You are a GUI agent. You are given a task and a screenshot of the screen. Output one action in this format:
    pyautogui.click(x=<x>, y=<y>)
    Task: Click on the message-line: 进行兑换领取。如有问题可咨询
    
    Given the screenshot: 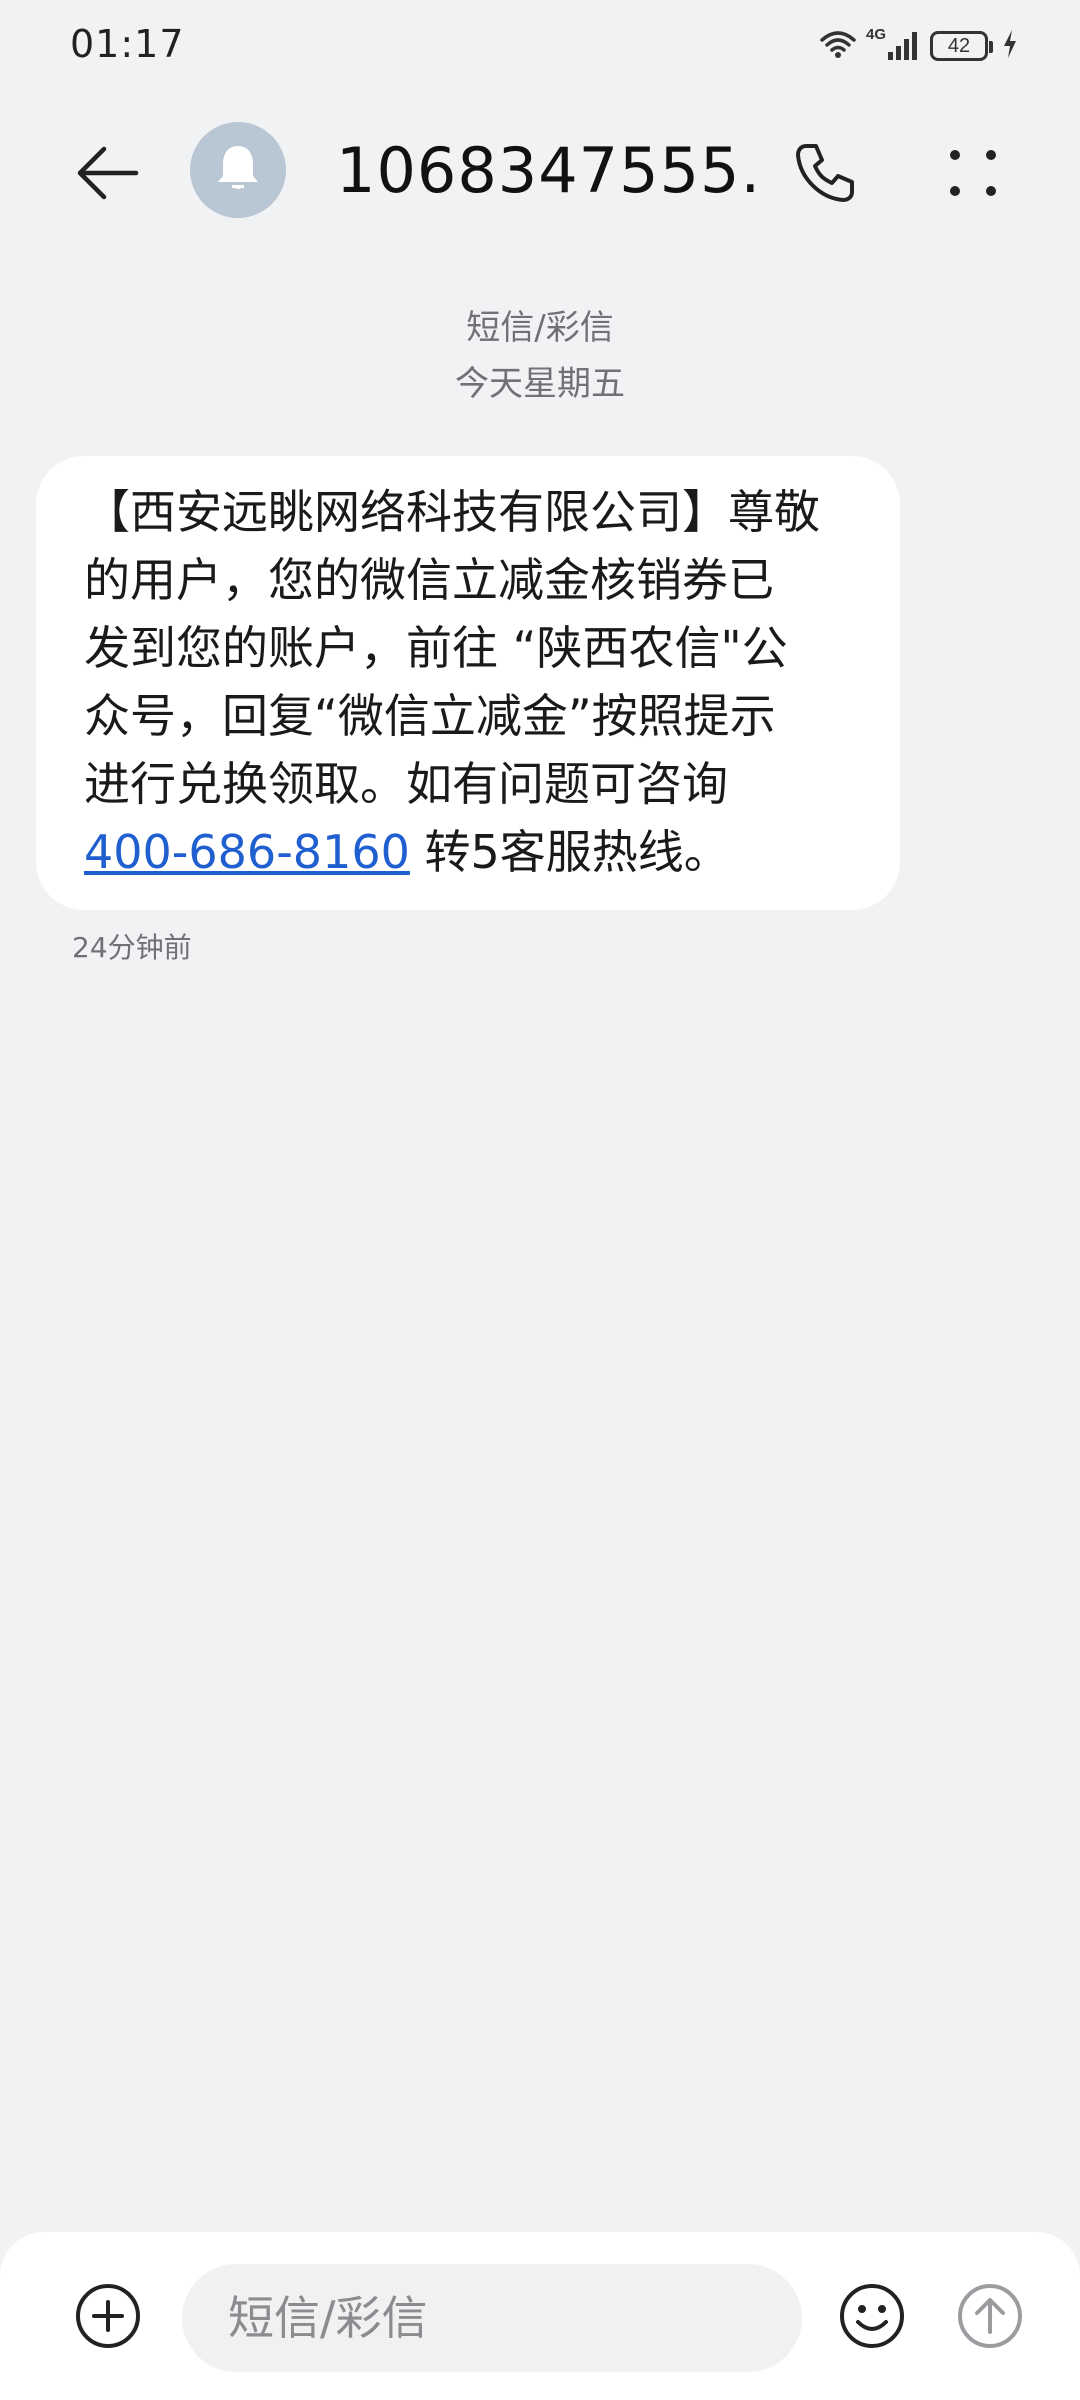 What is the action you would take?
    pyautogui.click(x=406, y=784)
    